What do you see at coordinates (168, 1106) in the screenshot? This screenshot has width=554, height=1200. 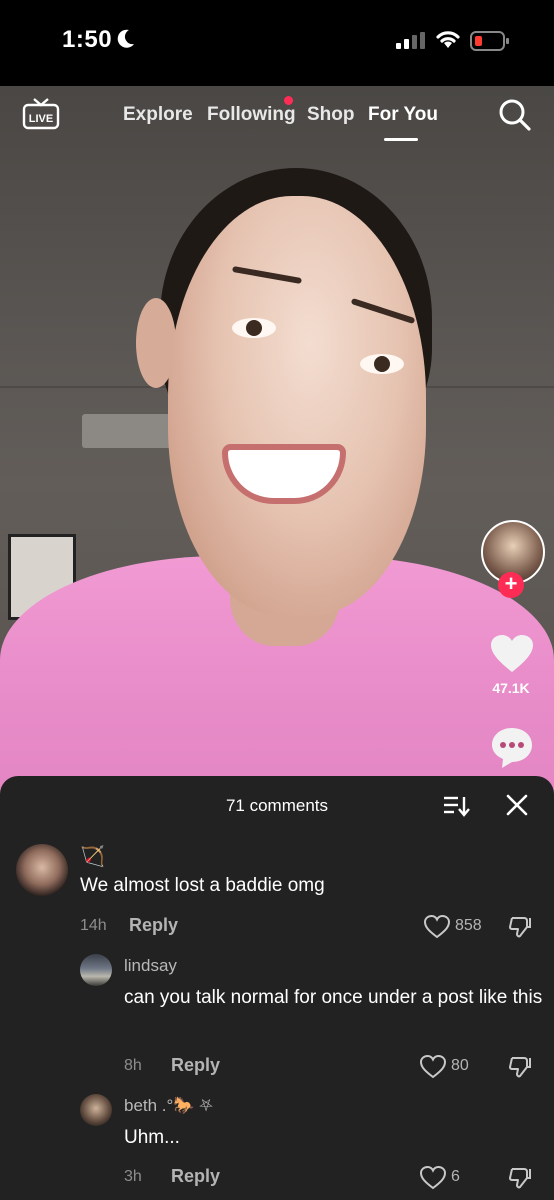 I see `reply-author-name: beth .°🐎 ⛧` at bounding box center [168, 1106].